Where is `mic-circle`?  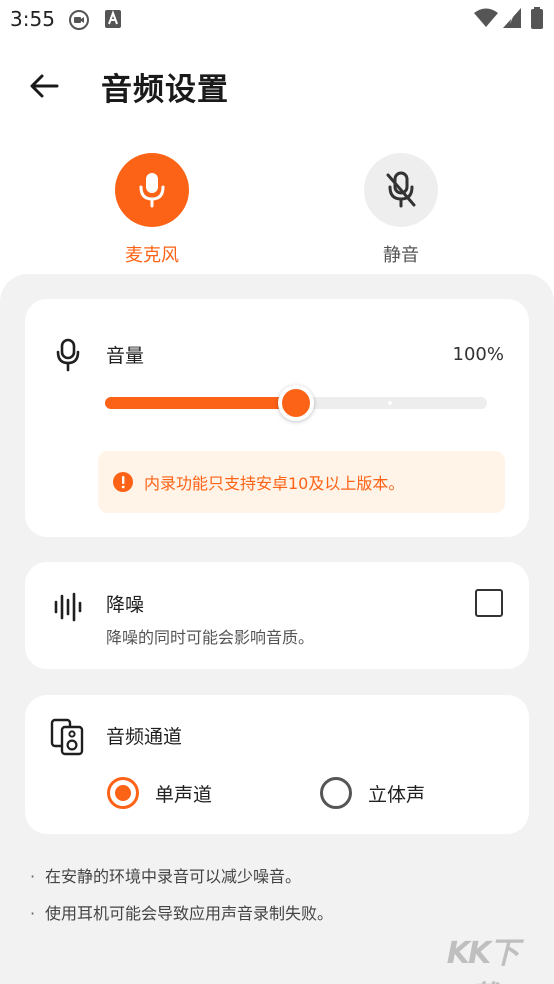
mic-circle is located at coordinates (152, 190).